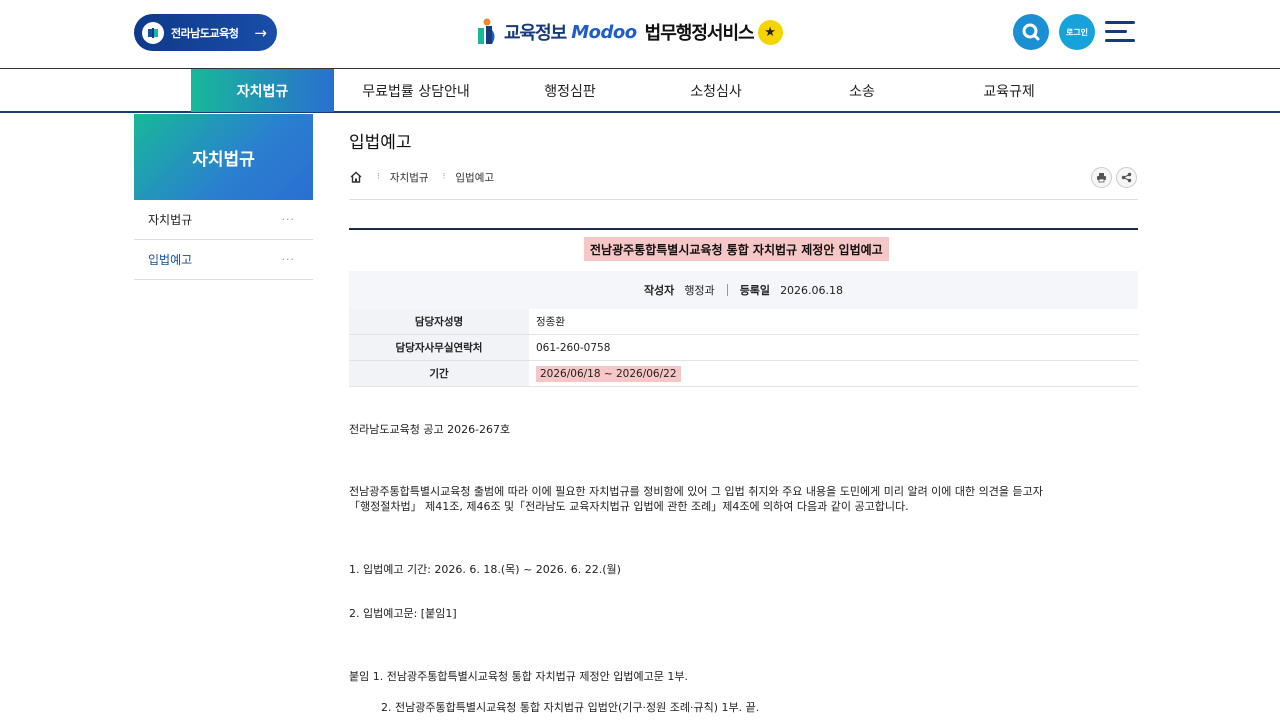 The height and width of the screenshot is (720, 1280). I want to click on gnb-item-local-laws: 자치법규, so click(262, 90).